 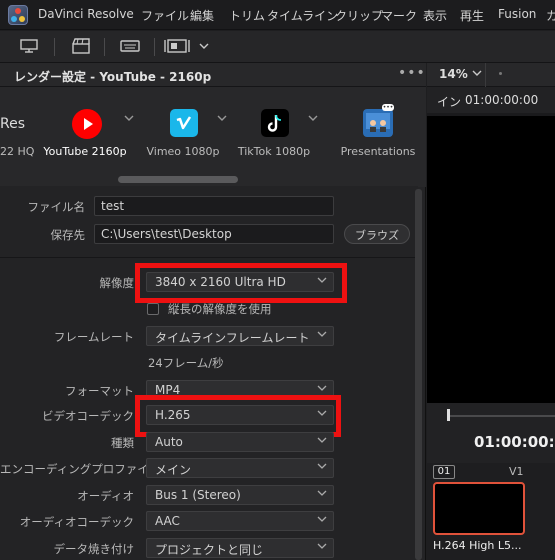 What do you see at coordinates (153, 309) in the screenshot?
I see `vertical-resolution-checkbox` at bounding box center [153, 309].